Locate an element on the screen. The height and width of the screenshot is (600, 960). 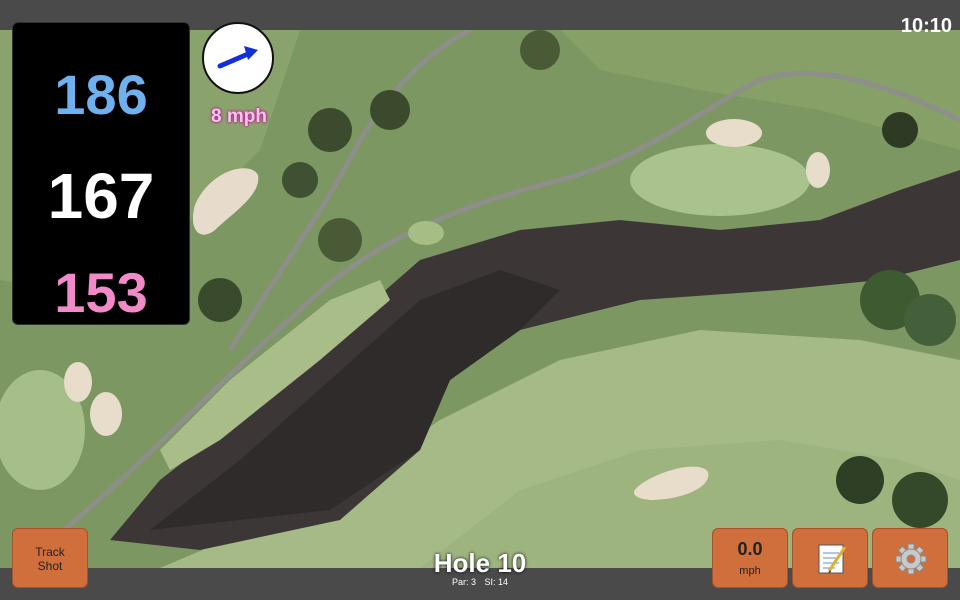
track-shot-button: Track Shot is located at coordinates (50, 558).